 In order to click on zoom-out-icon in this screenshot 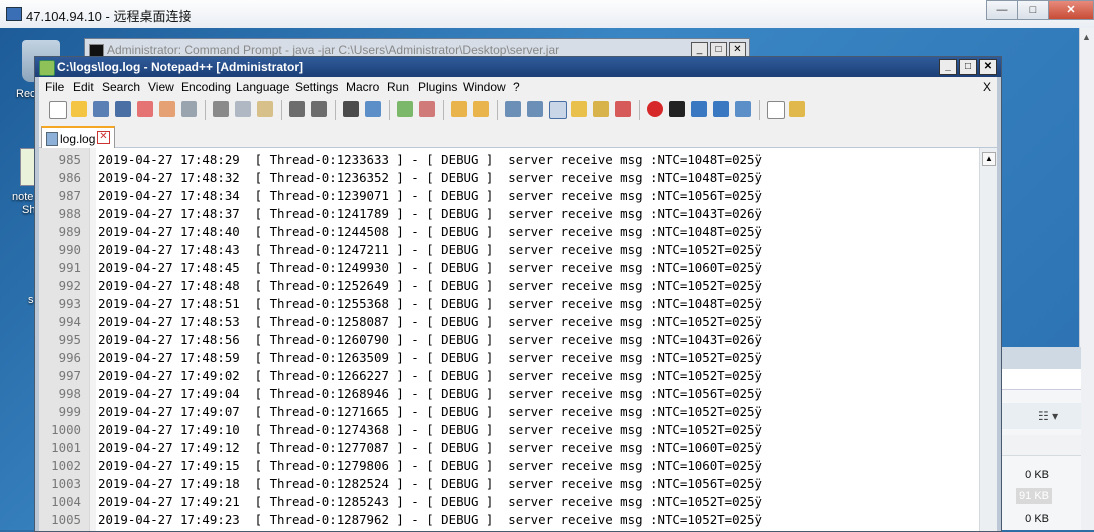, I will do `click(427, 109)`.